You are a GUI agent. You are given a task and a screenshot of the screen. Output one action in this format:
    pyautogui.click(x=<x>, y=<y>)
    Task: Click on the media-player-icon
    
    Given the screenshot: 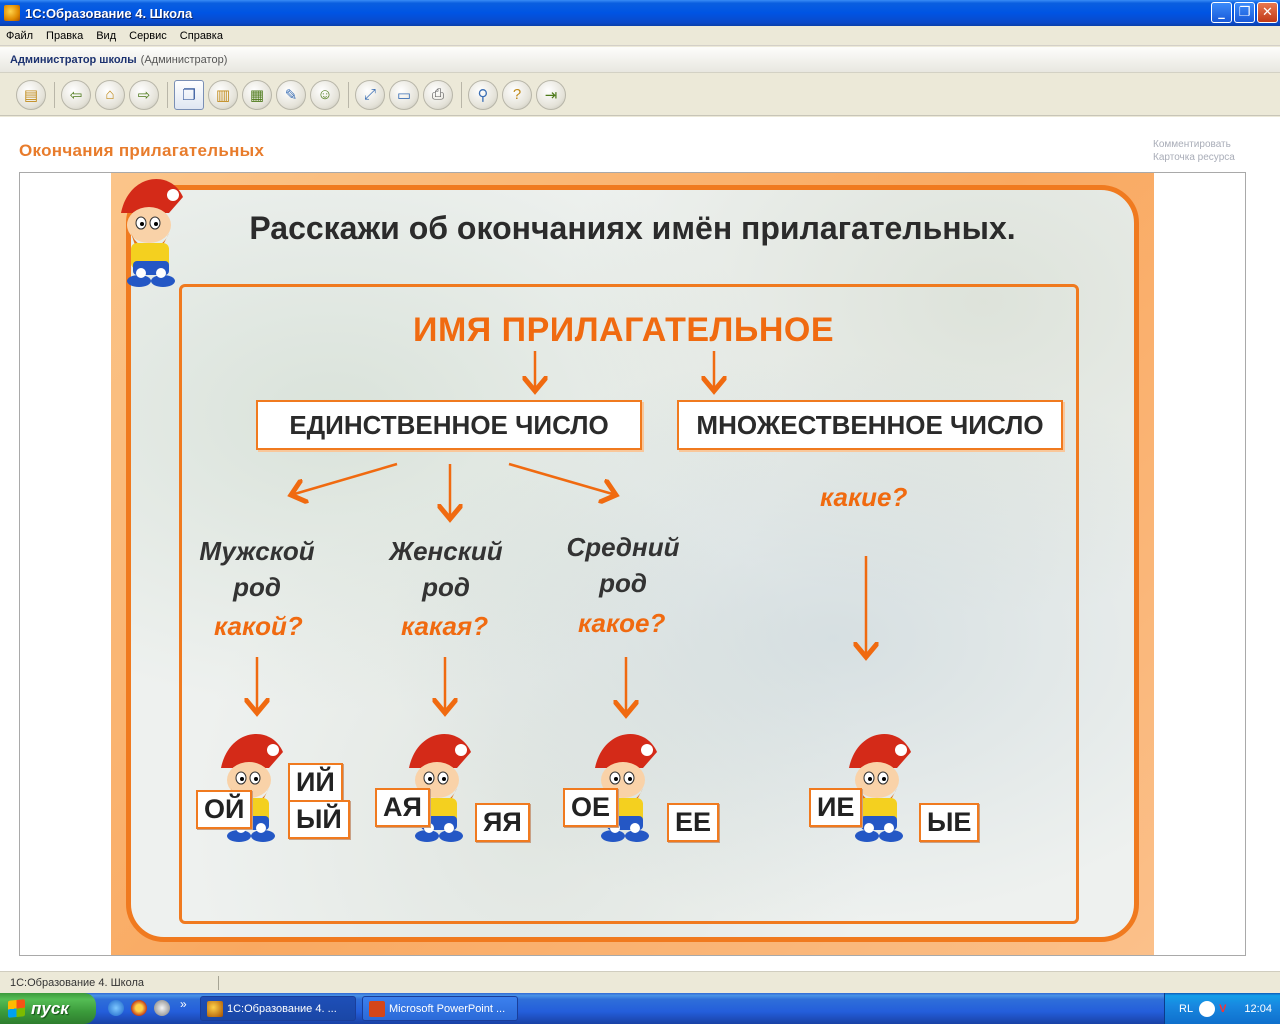 What is the action you would take?
    pyautogui.click(x=139, y=1008)
    